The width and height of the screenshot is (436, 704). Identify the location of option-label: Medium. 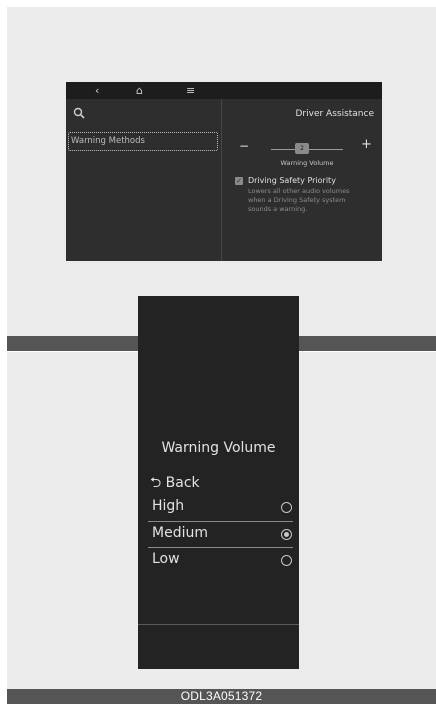
(180, 533).